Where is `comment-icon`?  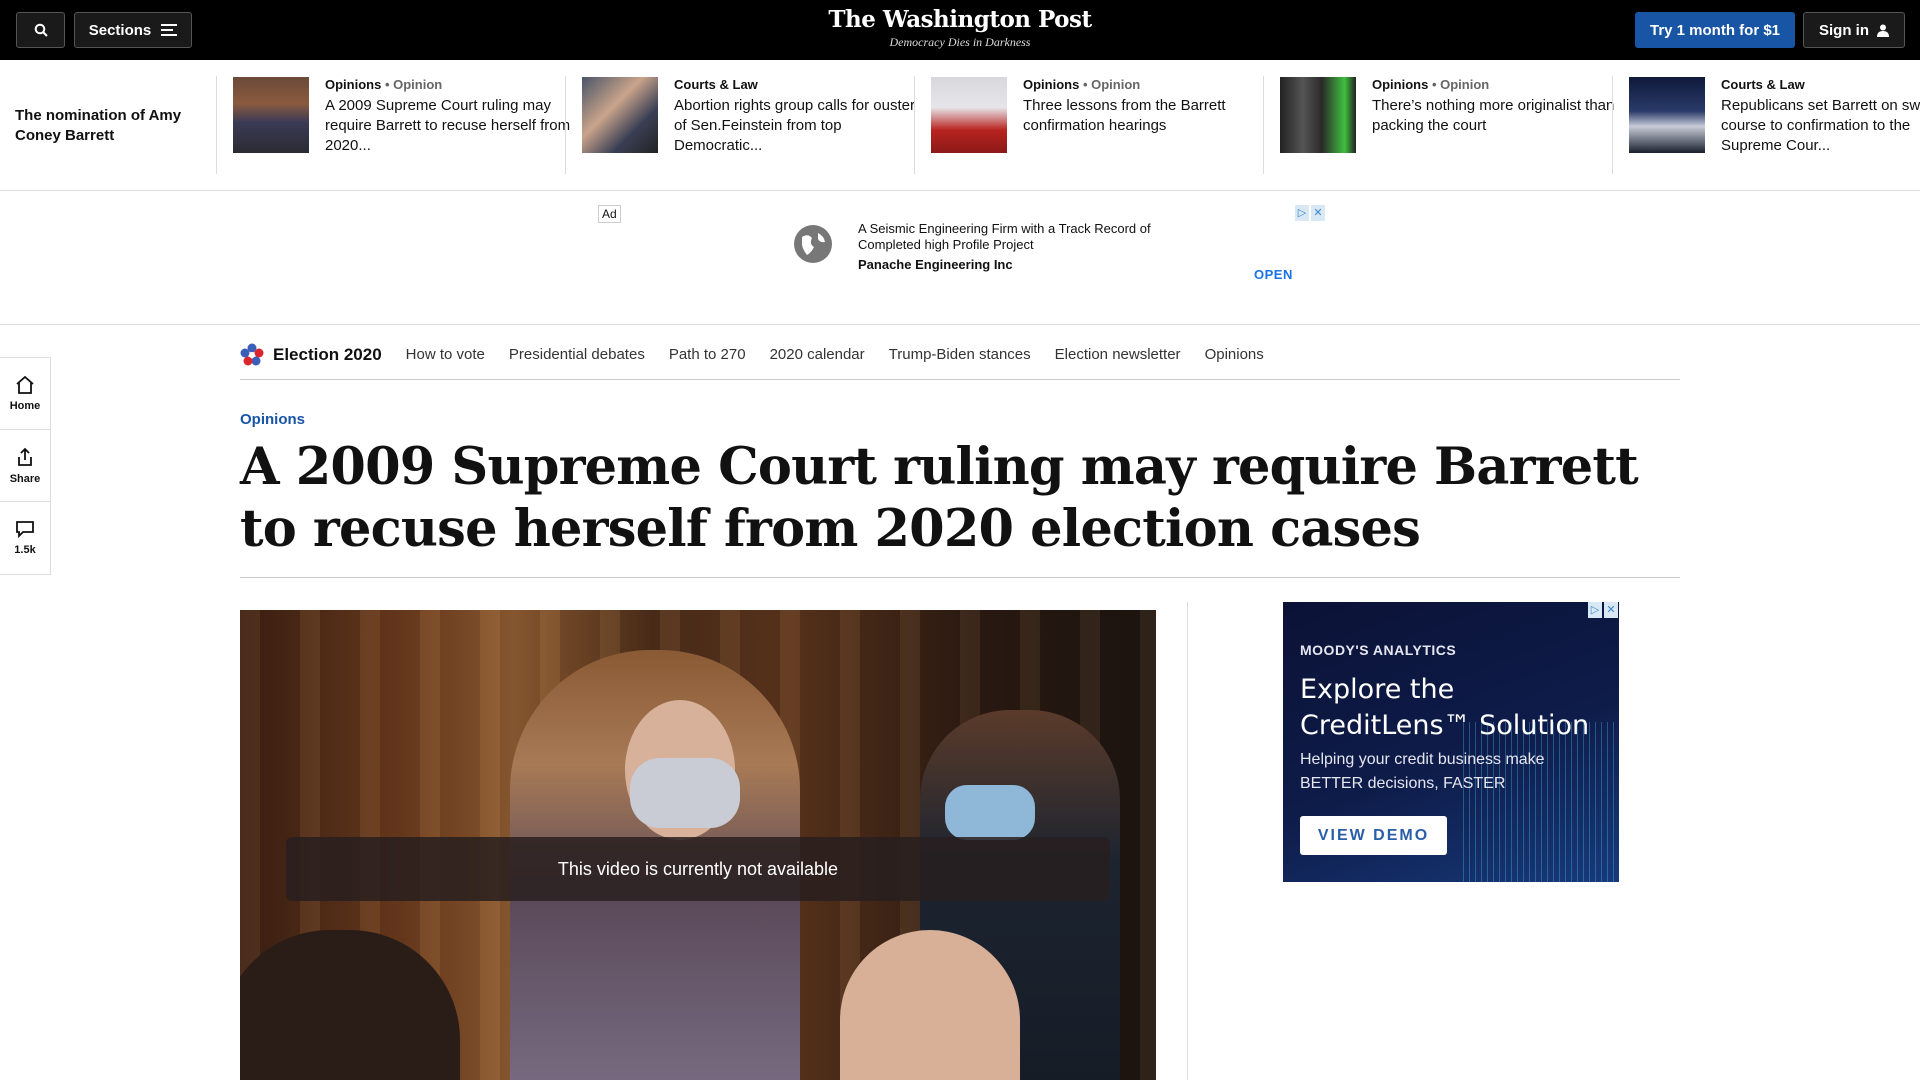
comment-icon is located at coordinates (25, 529).